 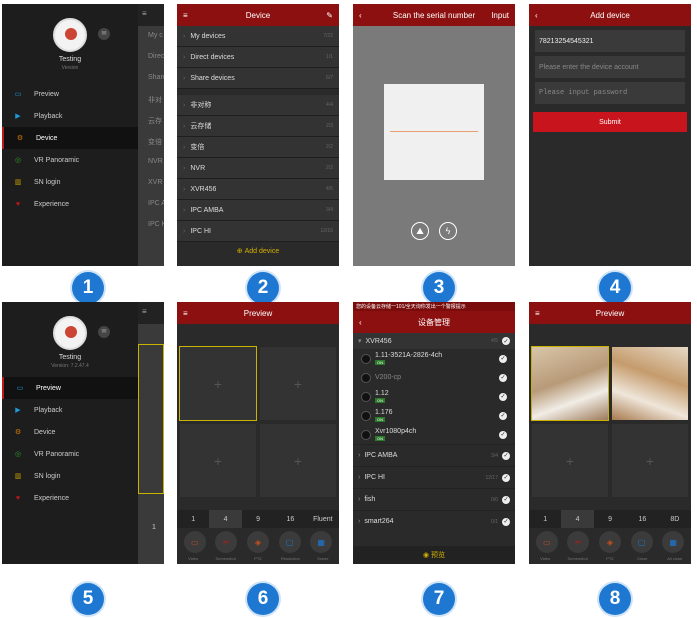 What do you see at coordinates (434, 415) in the screenshot?
I see `device-row: 1.176 ON ✓` at bounding box center [434, 415].